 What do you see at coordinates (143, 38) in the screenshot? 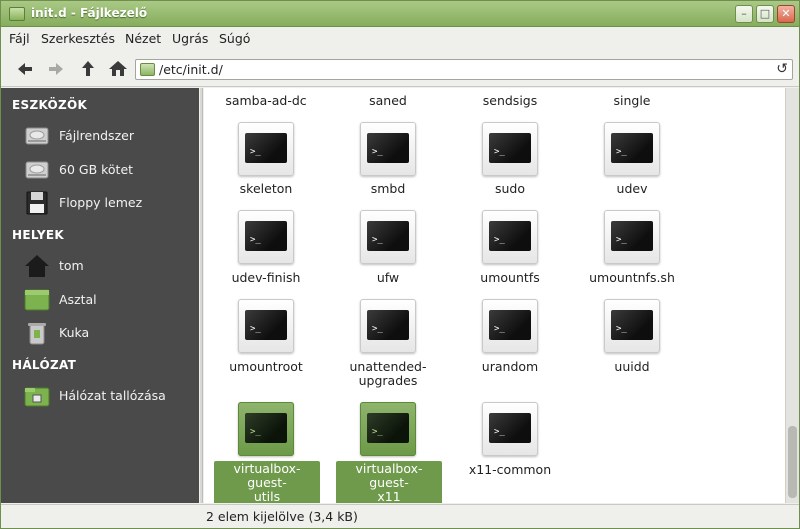
I see `menu-view: Nézet` at bounding box center [143, 38].